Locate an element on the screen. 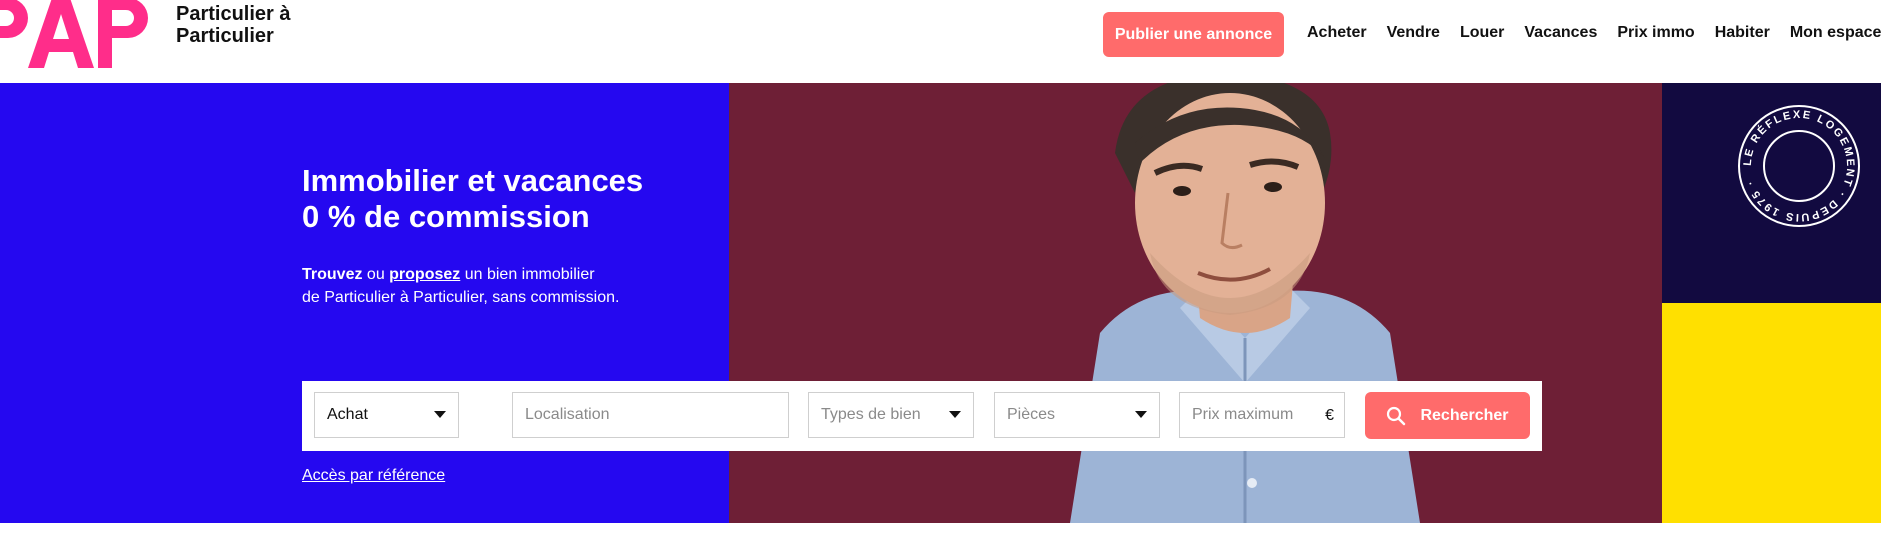  hero-title: Immobilier et vacances 0 % de commission is located at coordinates (472, 199).